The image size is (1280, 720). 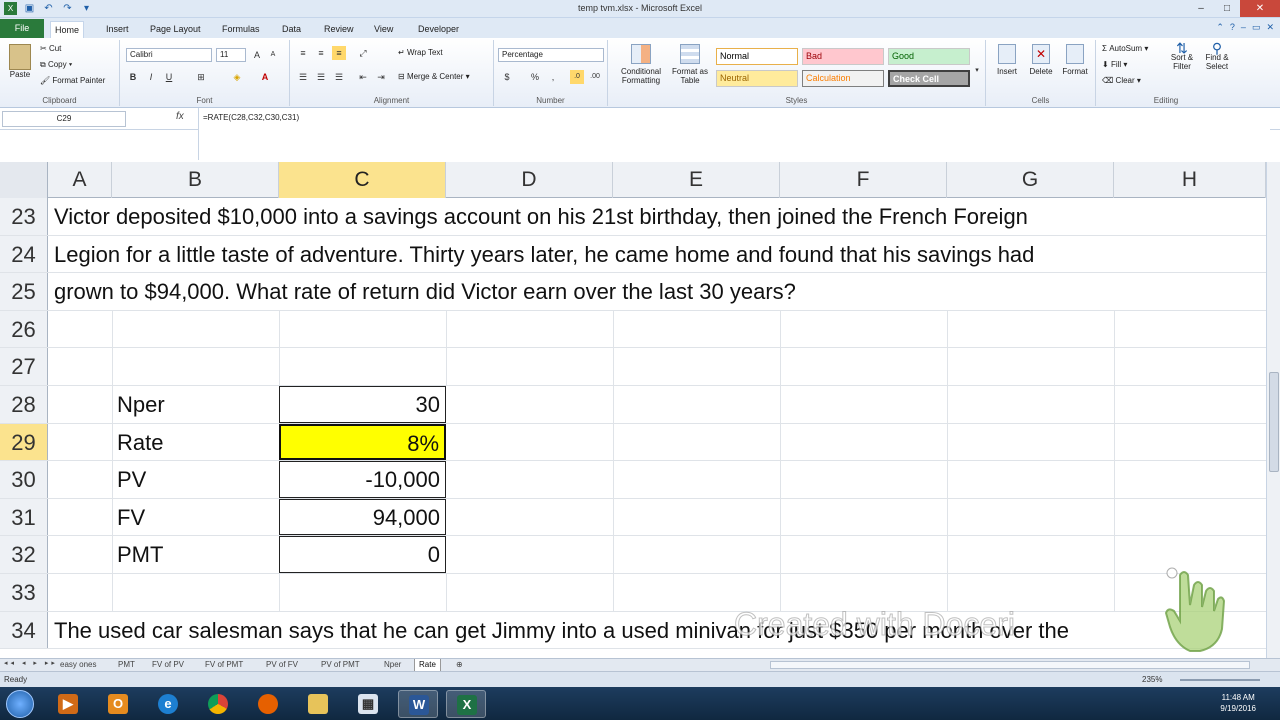 What do you see at coordinates (237, 77) in the screenshot?
I see `fill-color-icon: ◈` at bounding box center [237, 77].